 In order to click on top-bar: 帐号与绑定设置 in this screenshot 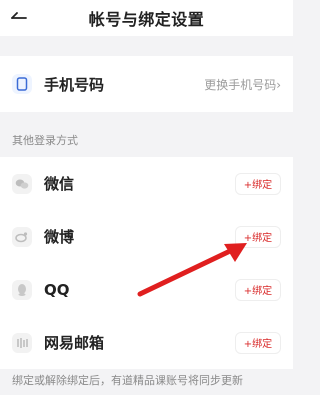, I will do `click(146, 18)`.